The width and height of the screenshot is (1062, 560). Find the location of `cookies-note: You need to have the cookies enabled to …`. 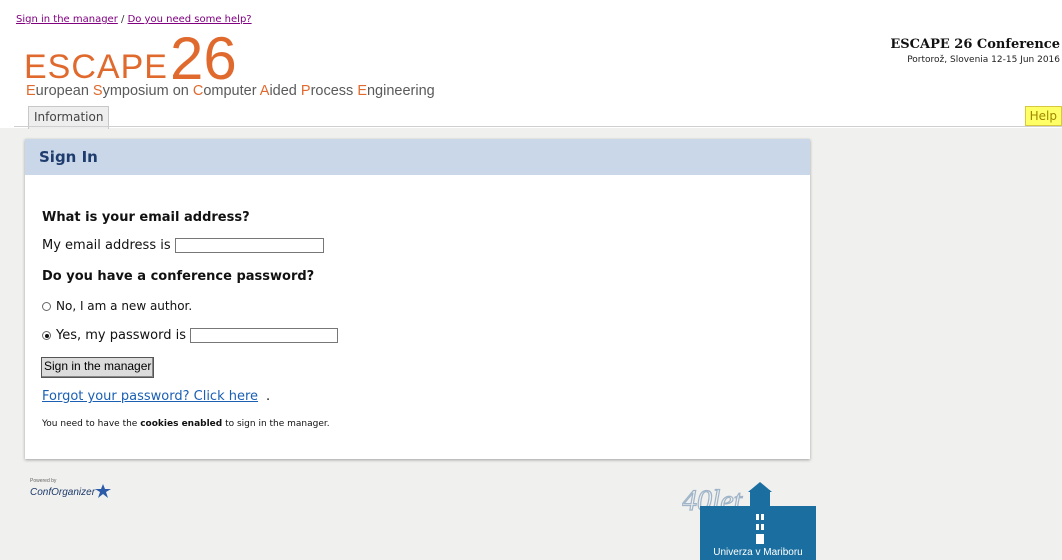

cookies-note: You need to have the cookies enabled to … is located at coordinates (186, 424).